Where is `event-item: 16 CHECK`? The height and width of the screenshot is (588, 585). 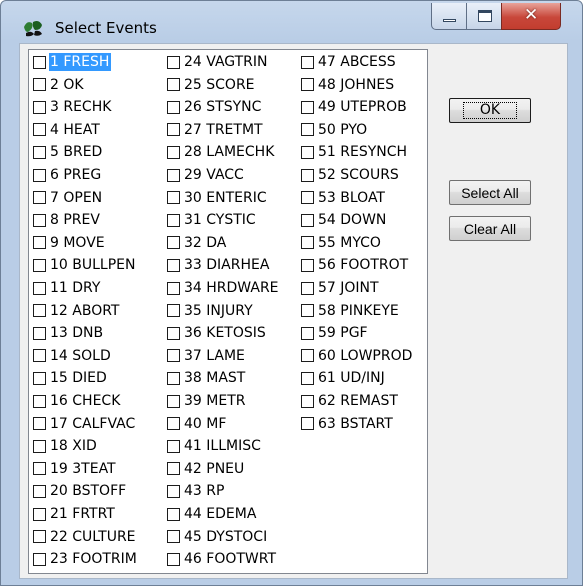 event-item: 16 CHECK is located at coordinates (77, 401).